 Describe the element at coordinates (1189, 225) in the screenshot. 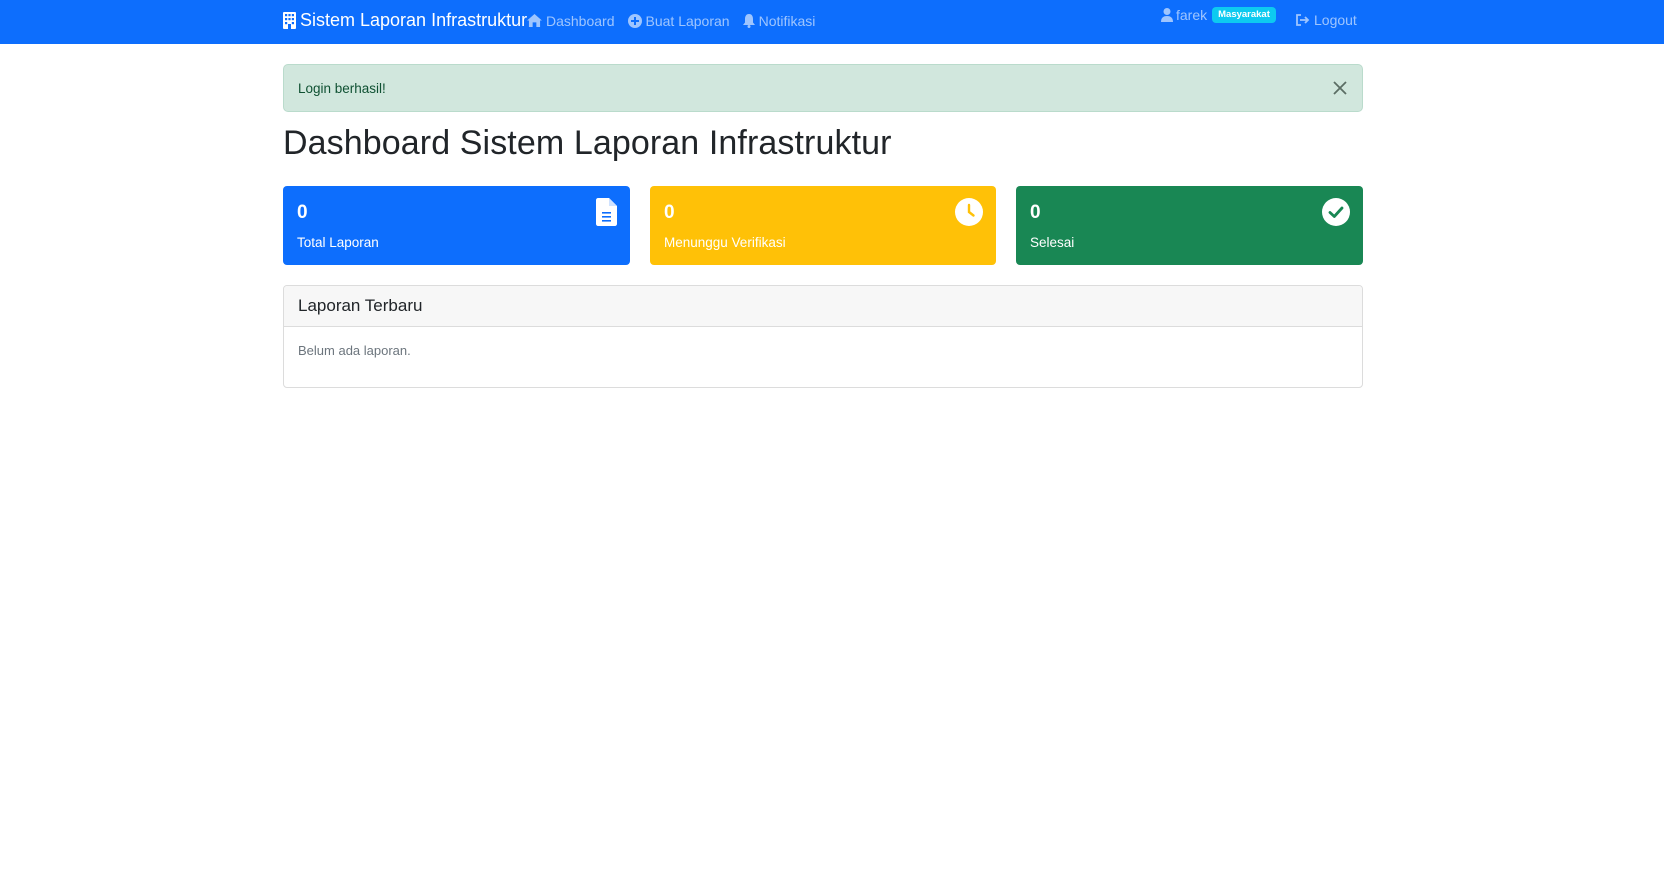

I see `stat-card-done: 0 Selesai` at that location.